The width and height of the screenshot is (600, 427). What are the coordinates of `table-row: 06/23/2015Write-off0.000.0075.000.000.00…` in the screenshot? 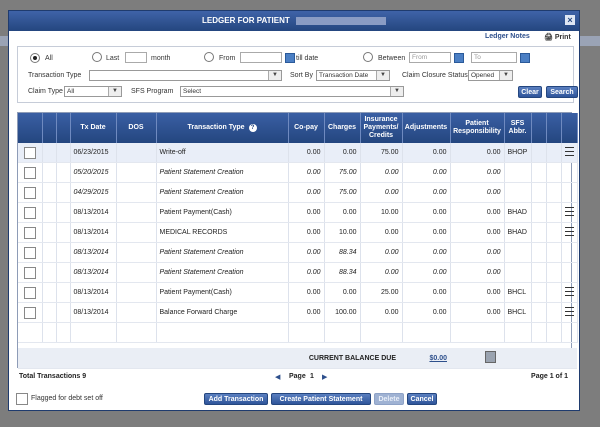 It's located at (297, 153).